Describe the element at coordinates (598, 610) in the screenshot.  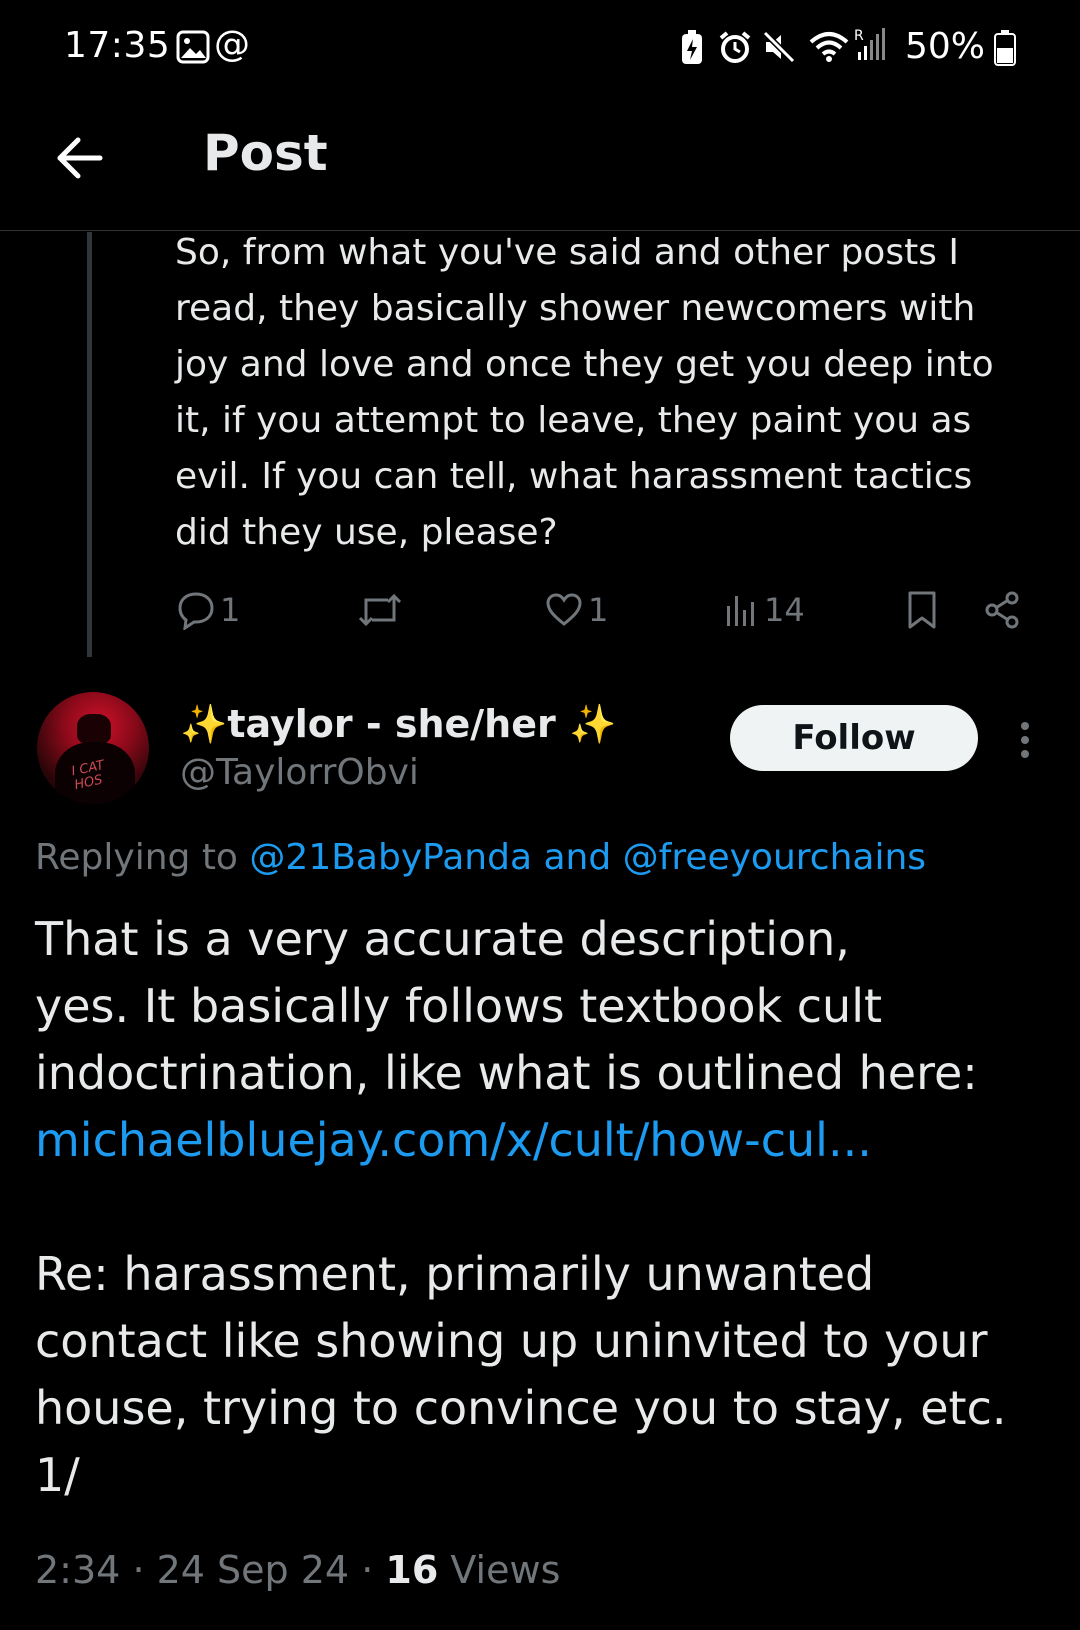
I see `like-count: 1` at that location.